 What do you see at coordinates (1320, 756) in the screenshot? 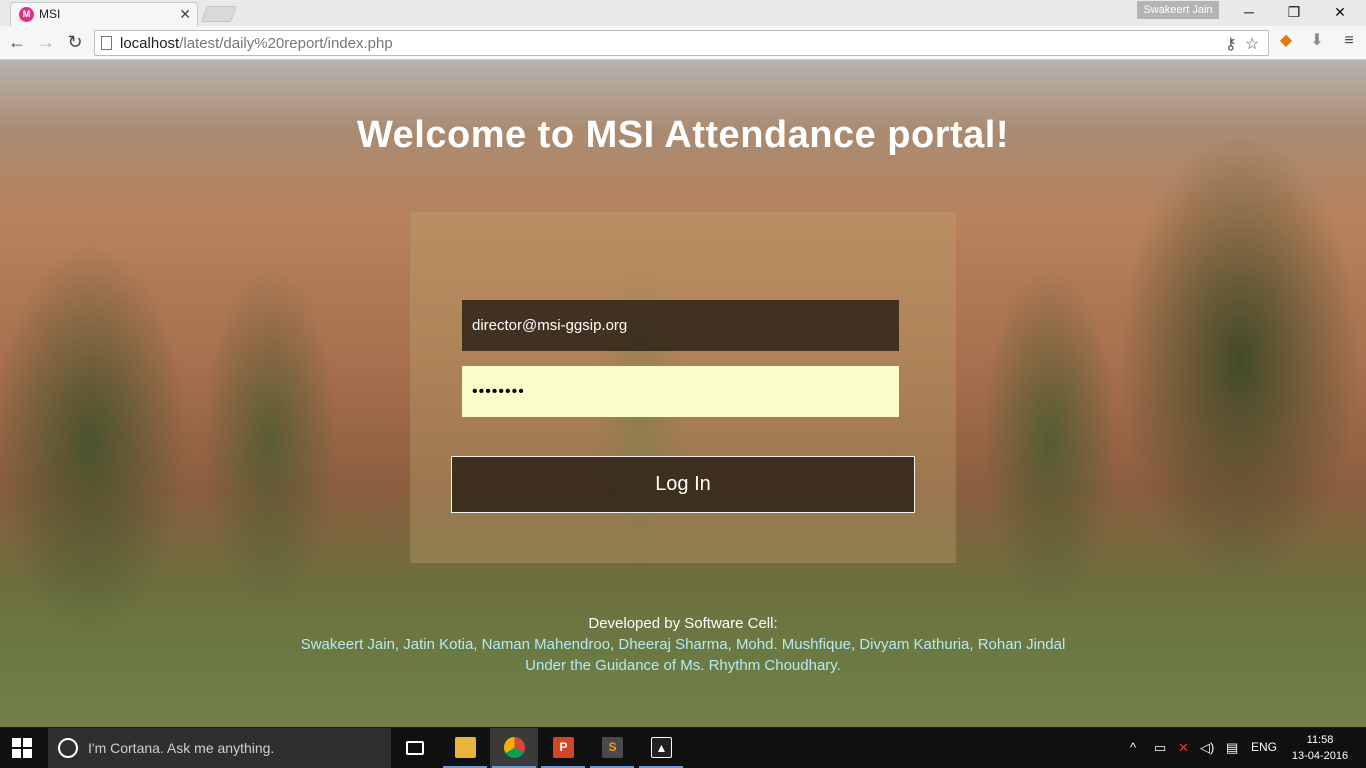
I see `clock-date: 13-04-2016` at bounding box center [1320, 756].